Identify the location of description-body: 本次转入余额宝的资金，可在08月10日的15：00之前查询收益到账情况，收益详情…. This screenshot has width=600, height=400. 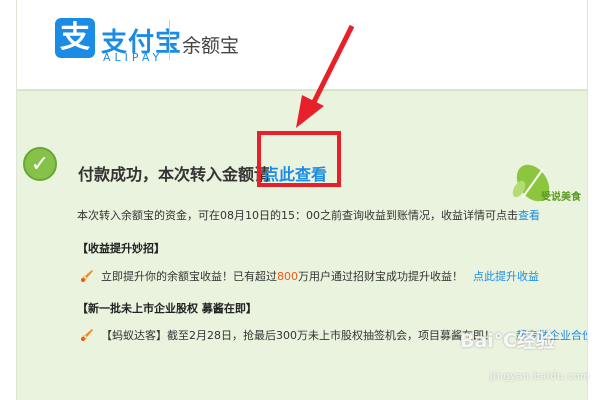
(297, 215).